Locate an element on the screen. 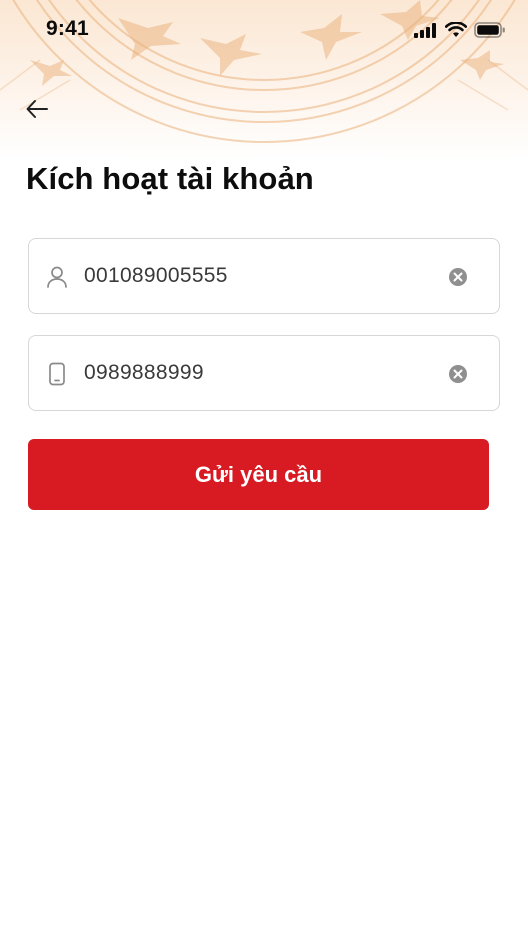 This screenshot has width=528, height=944. phone-icon is located at coordinates (57, 374).